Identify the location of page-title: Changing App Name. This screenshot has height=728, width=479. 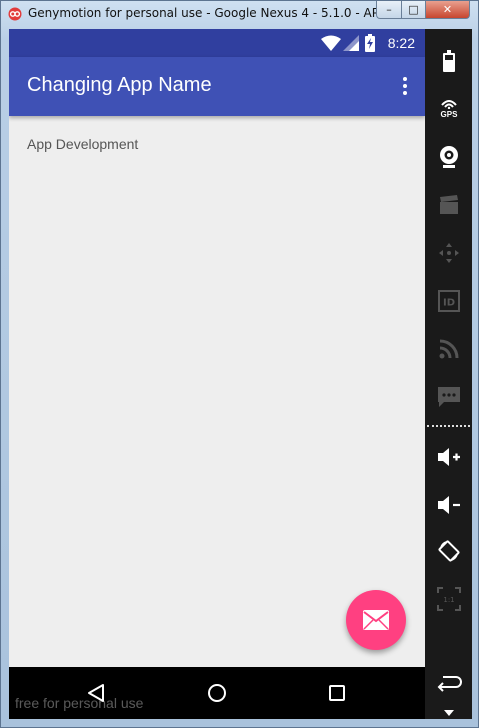
(119, 85).